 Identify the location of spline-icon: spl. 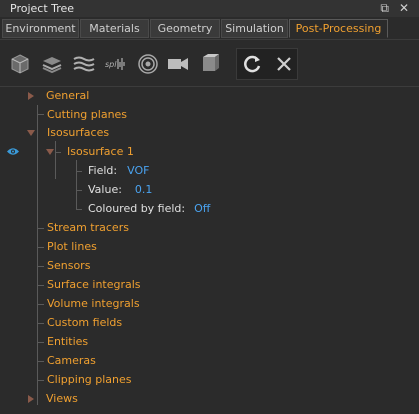
(116, 64).